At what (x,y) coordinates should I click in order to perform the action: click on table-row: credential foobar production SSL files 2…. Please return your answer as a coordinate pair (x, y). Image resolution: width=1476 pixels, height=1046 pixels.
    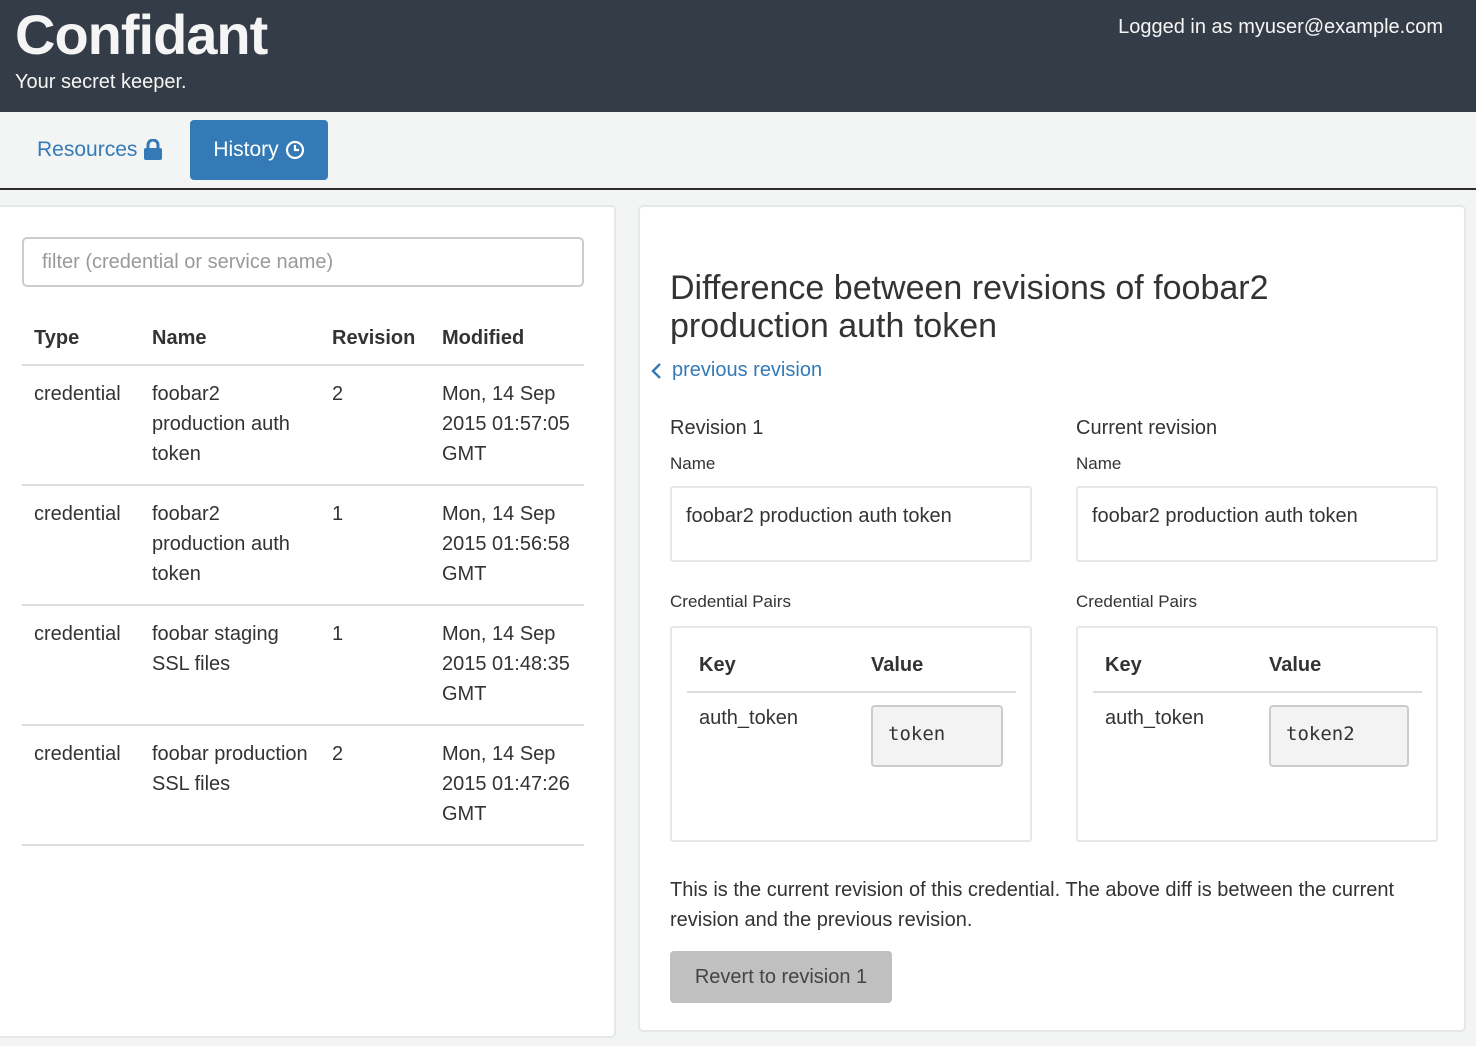
    Looking at the image, I should click on (303, 785).